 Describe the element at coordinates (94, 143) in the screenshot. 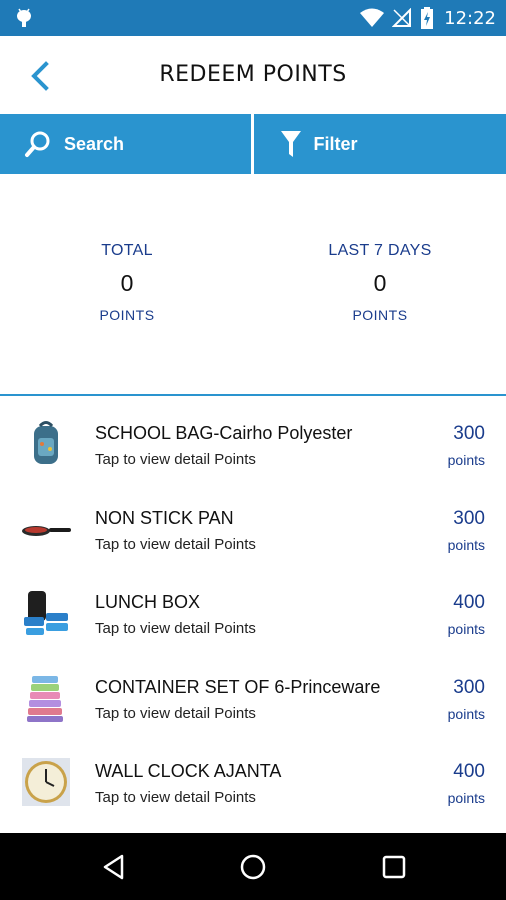

I see `search-label: Search` at that location.